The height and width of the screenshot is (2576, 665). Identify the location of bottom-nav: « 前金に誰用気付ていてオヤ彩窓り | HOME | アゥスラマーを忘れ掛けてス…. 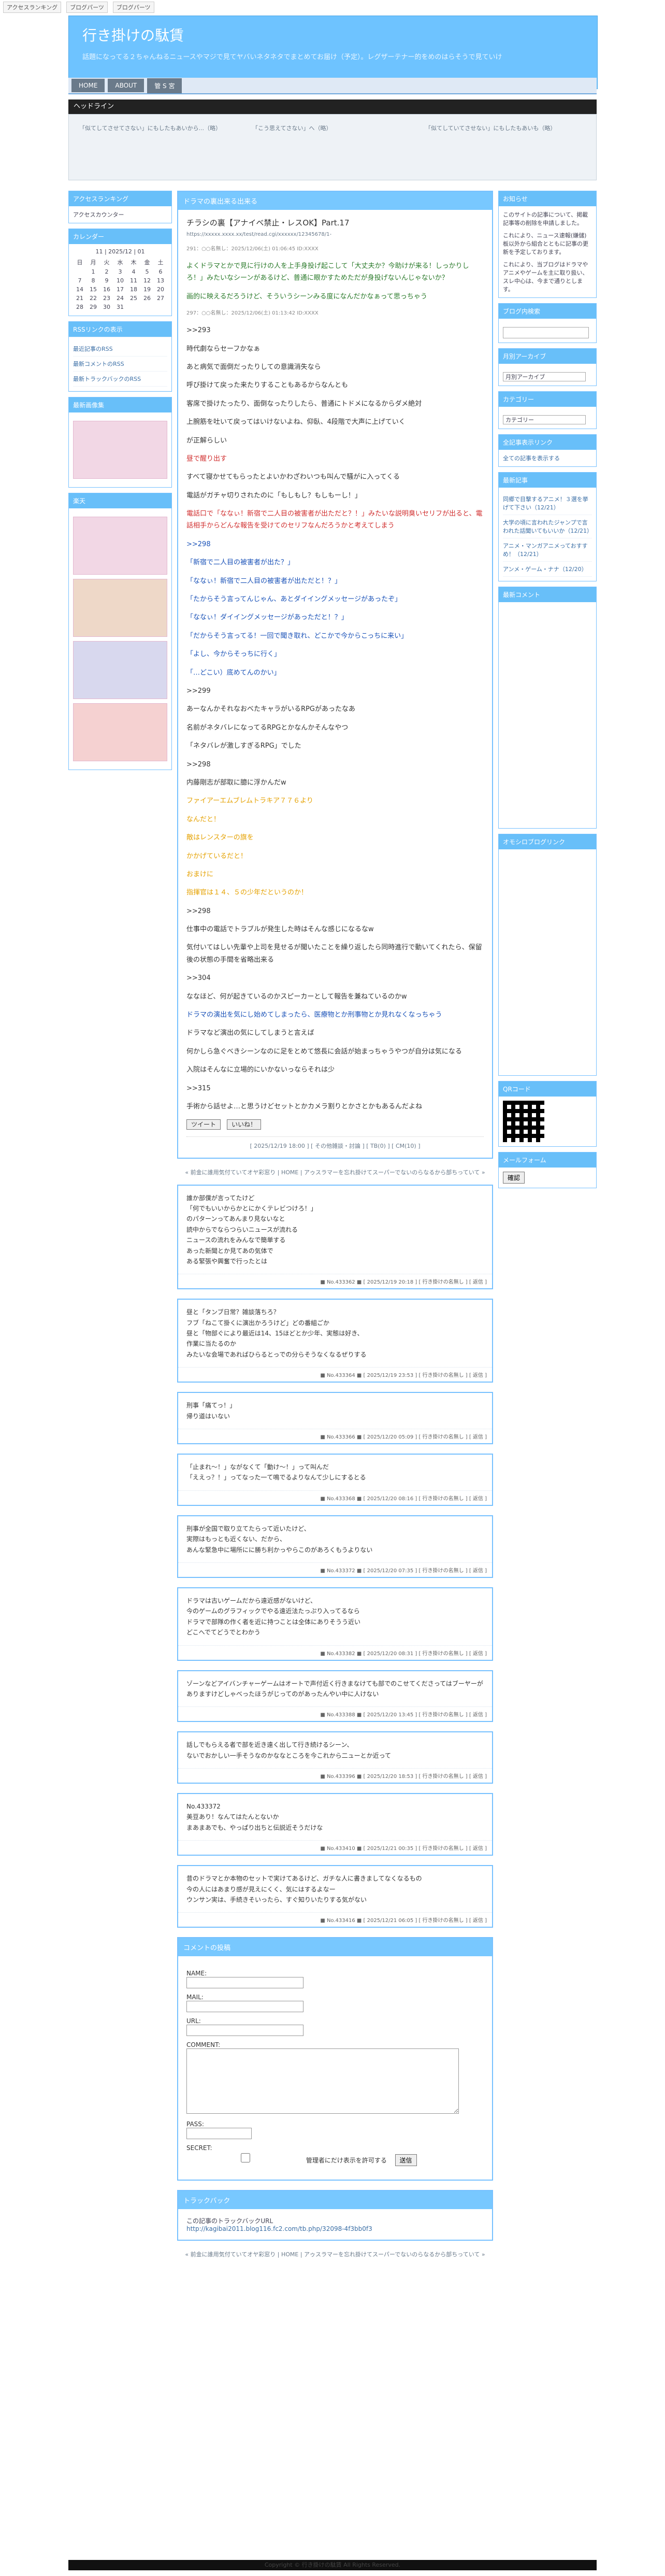
(335, 2254).